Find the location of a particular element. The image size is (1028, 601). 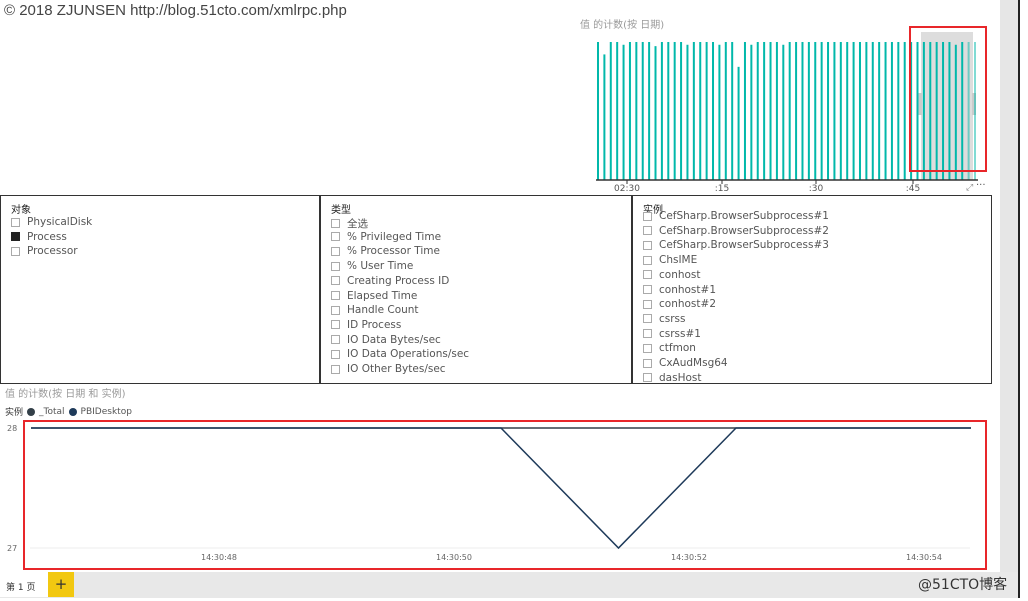

slicer-item: csrss#1 is located at coordinates (672, 334).